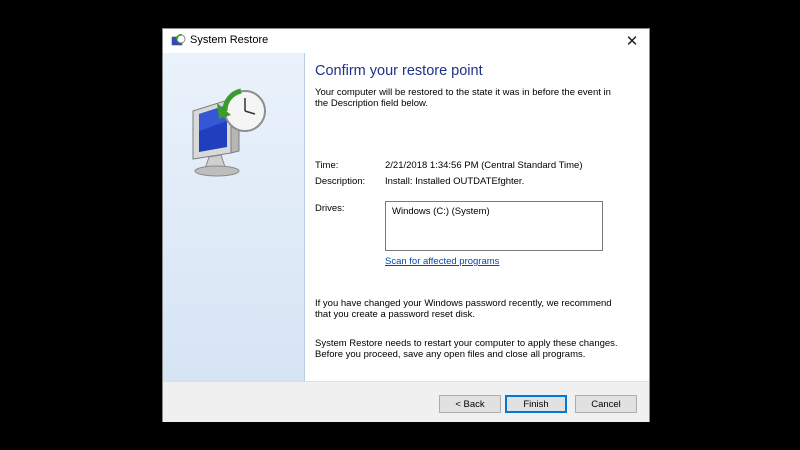 Image resolution: width=800 pixels, height=450 pixels. I want to click on finish-button: Finish, so click(536, 404).